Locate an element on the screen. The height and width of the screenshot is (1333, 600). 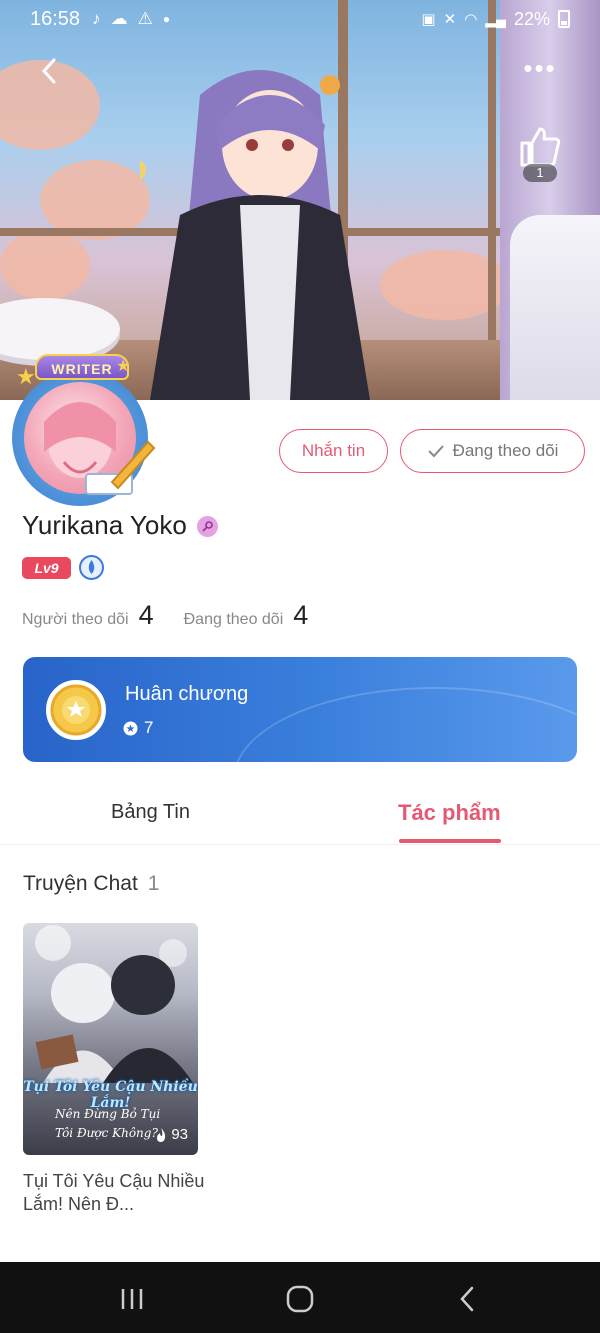
back-icon is located at coordinates (468, 1299).